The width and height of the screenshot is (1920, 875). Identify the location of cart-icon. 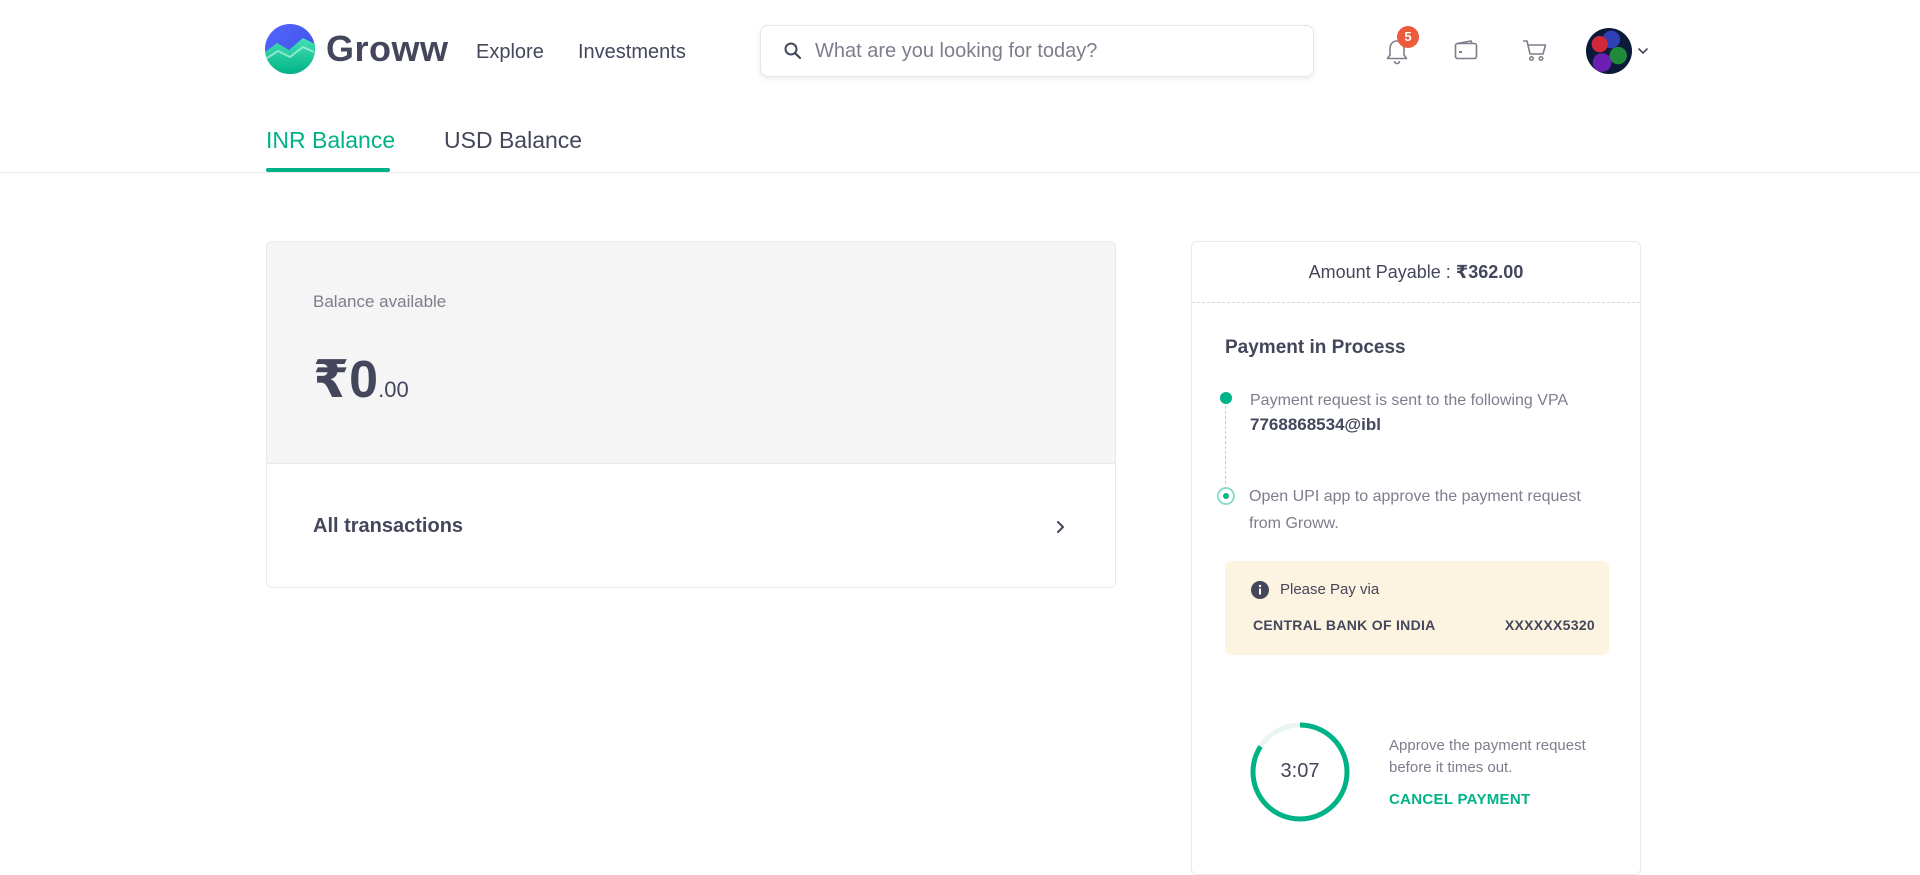
(1535, 50).